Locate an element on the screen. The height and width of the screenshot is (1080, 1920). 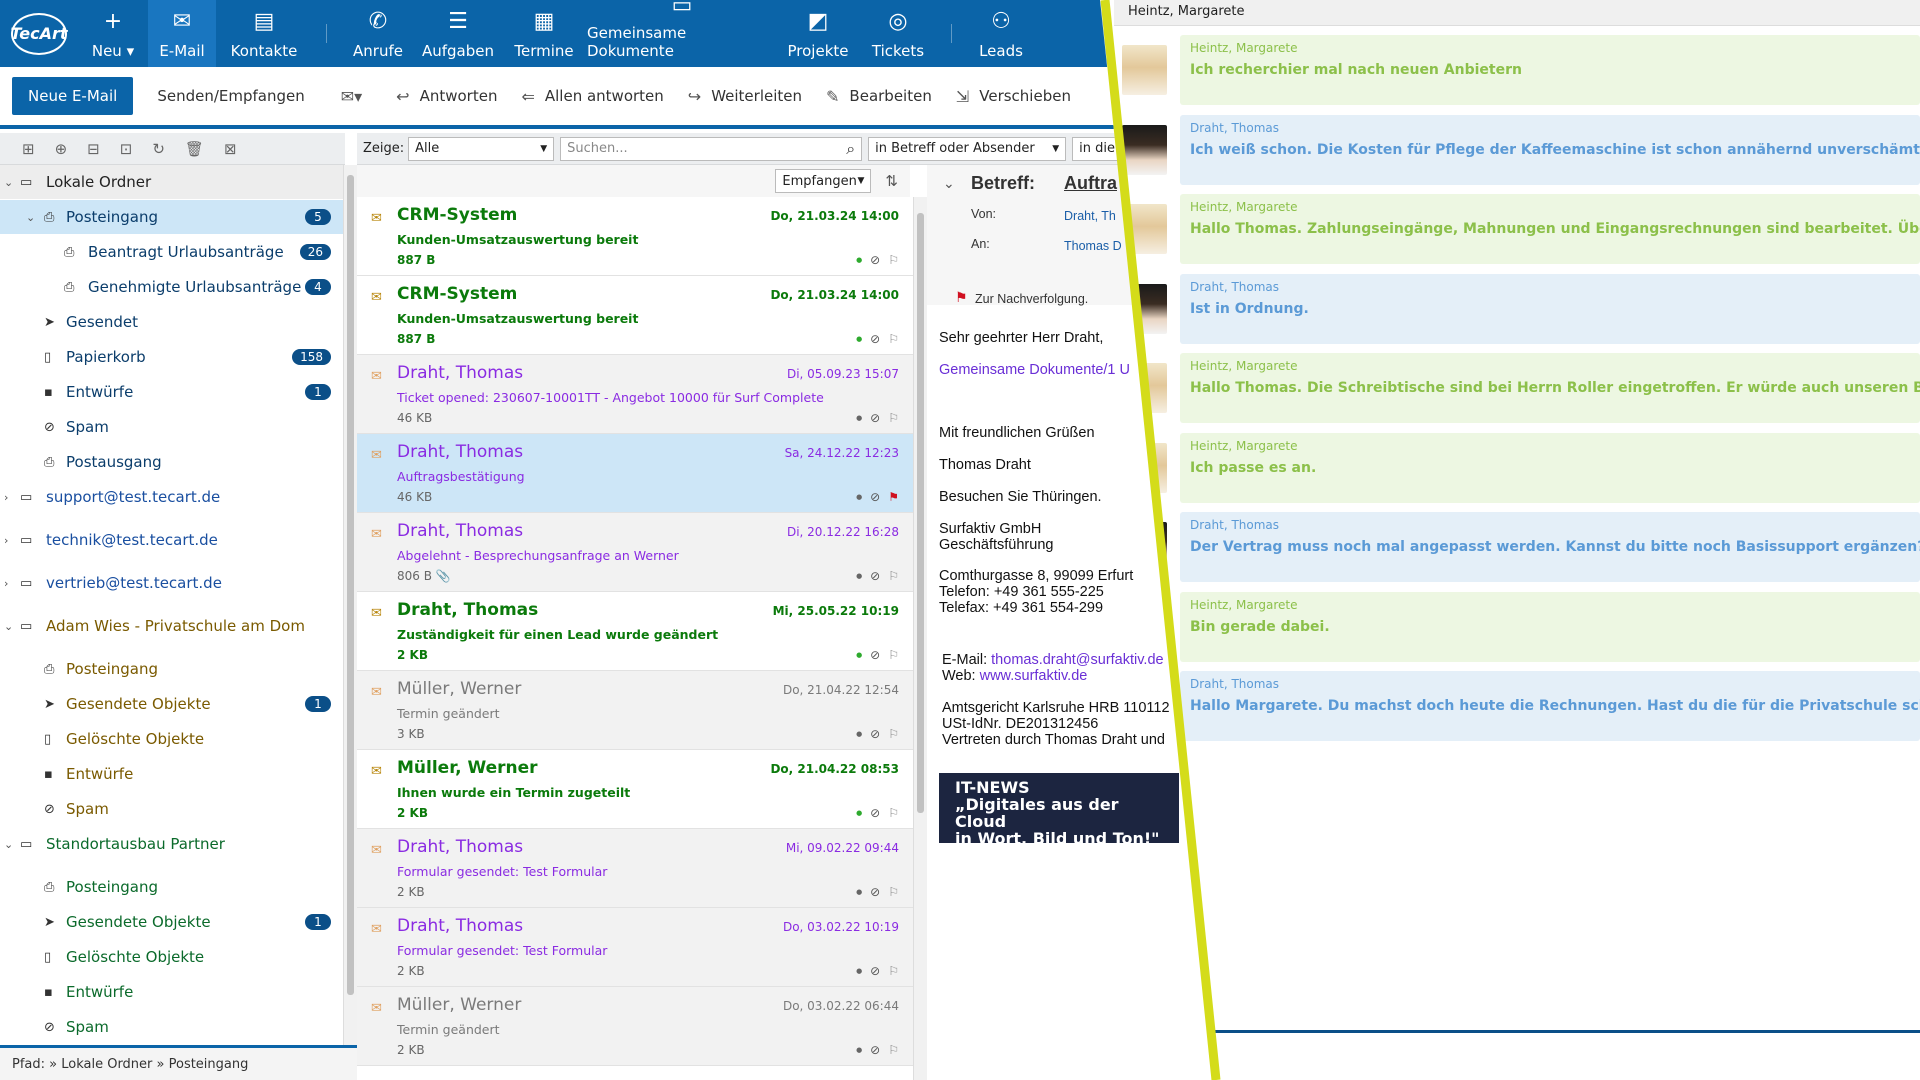
search-scope-select: in Betreff oder Absender ▼ is located at coordinates (967, 148).